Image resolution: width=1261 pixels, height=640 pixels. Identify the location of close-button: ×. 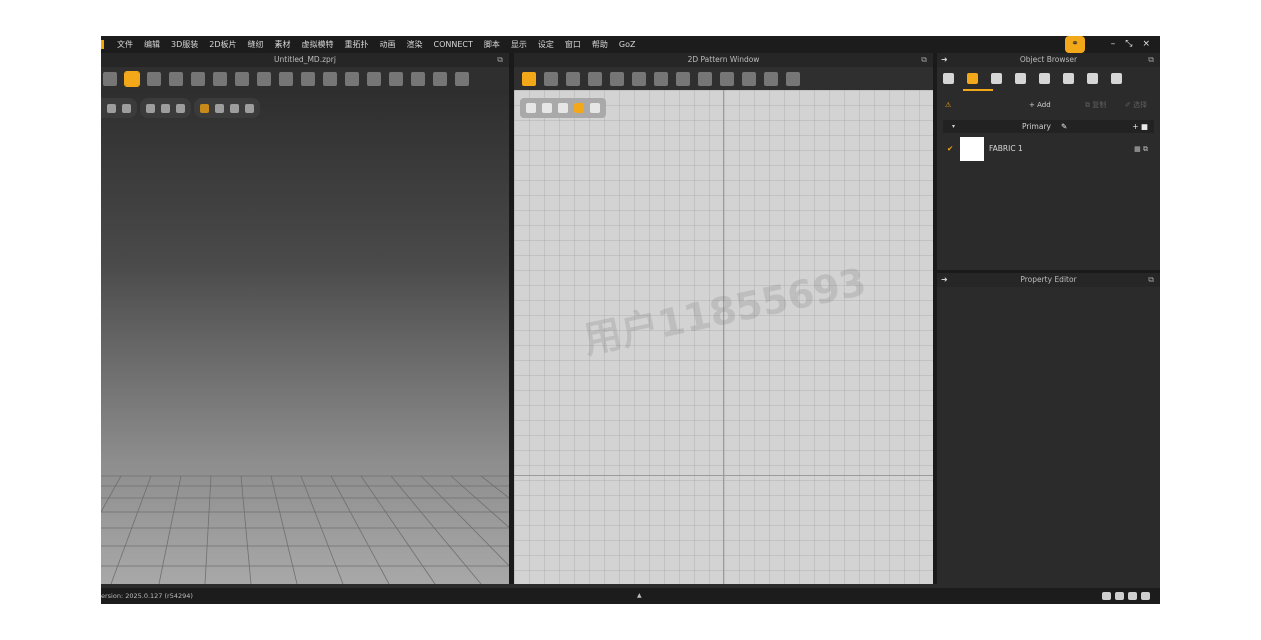
(1146, 44).